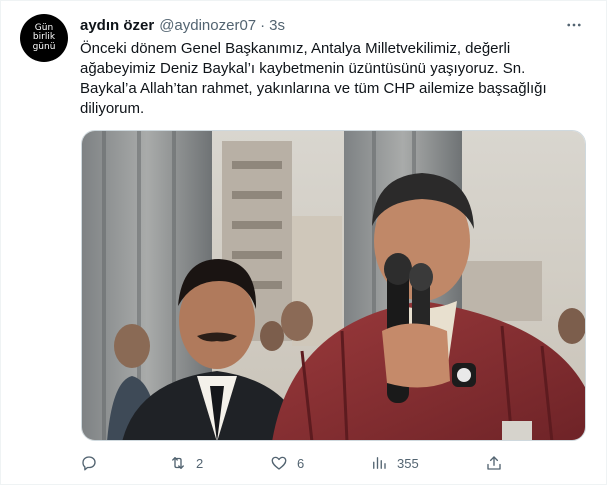 The width and height of the screenshot is (607, 485). I want to click on like-button: 6, so click(287, 463).